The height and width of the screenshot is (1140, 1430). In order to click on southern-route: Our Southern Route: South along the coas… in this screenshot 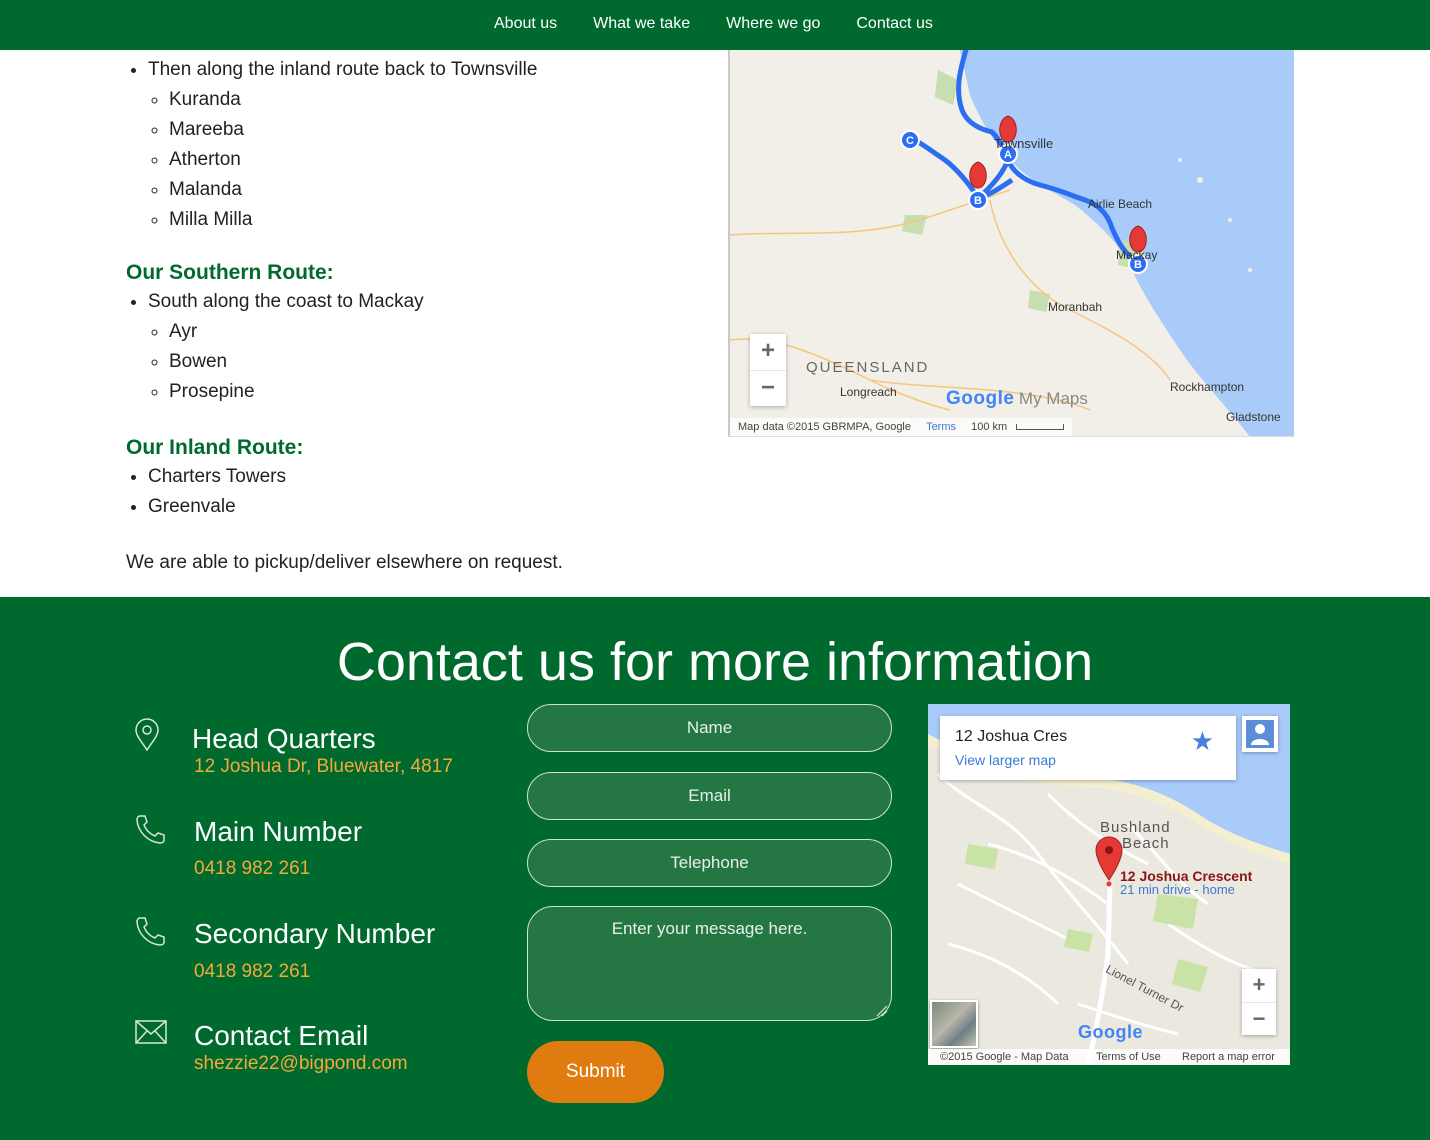, I will do `click(406, 333)`.